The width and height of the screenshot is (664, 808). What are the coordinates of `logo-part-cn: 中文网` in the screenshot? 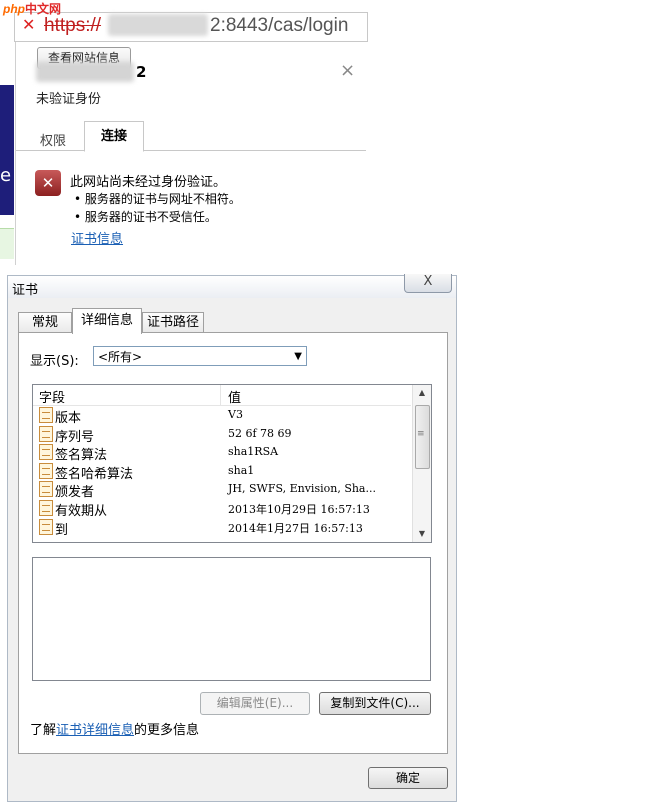 It's located at (43, 9).